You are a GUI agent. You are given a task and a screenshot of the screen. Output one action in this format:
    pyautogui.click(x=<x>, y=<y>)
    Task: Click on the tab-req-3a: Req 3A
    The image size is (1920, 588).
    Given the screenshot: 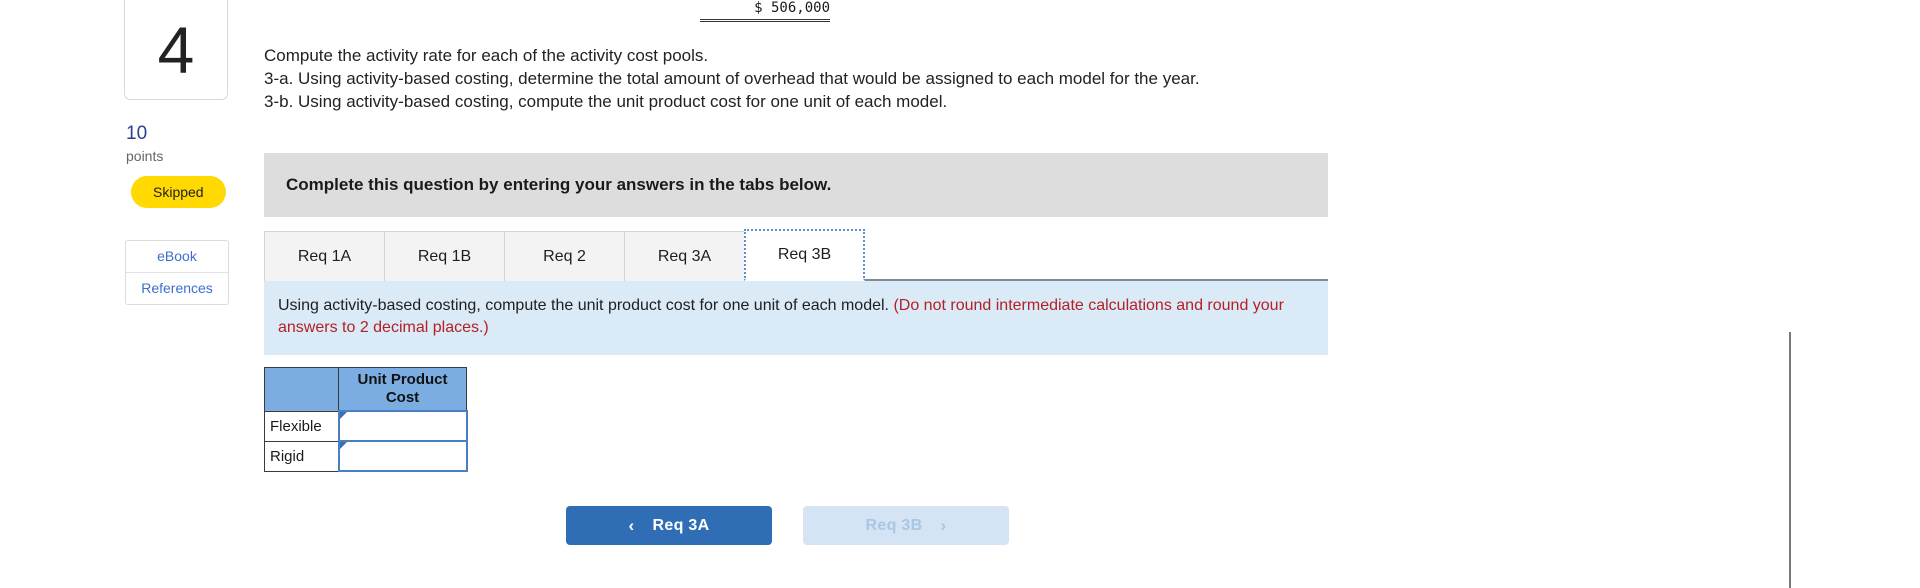 What is the action you would take?
    pyautogui.click(x=684, y=256)
    